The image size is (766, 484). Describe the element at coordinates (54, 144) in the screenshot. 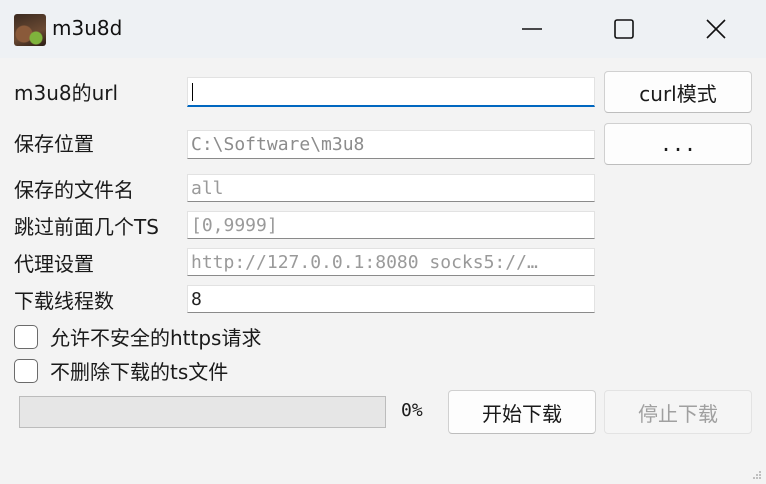

I see `save-location-label: 保存位置` at that location.